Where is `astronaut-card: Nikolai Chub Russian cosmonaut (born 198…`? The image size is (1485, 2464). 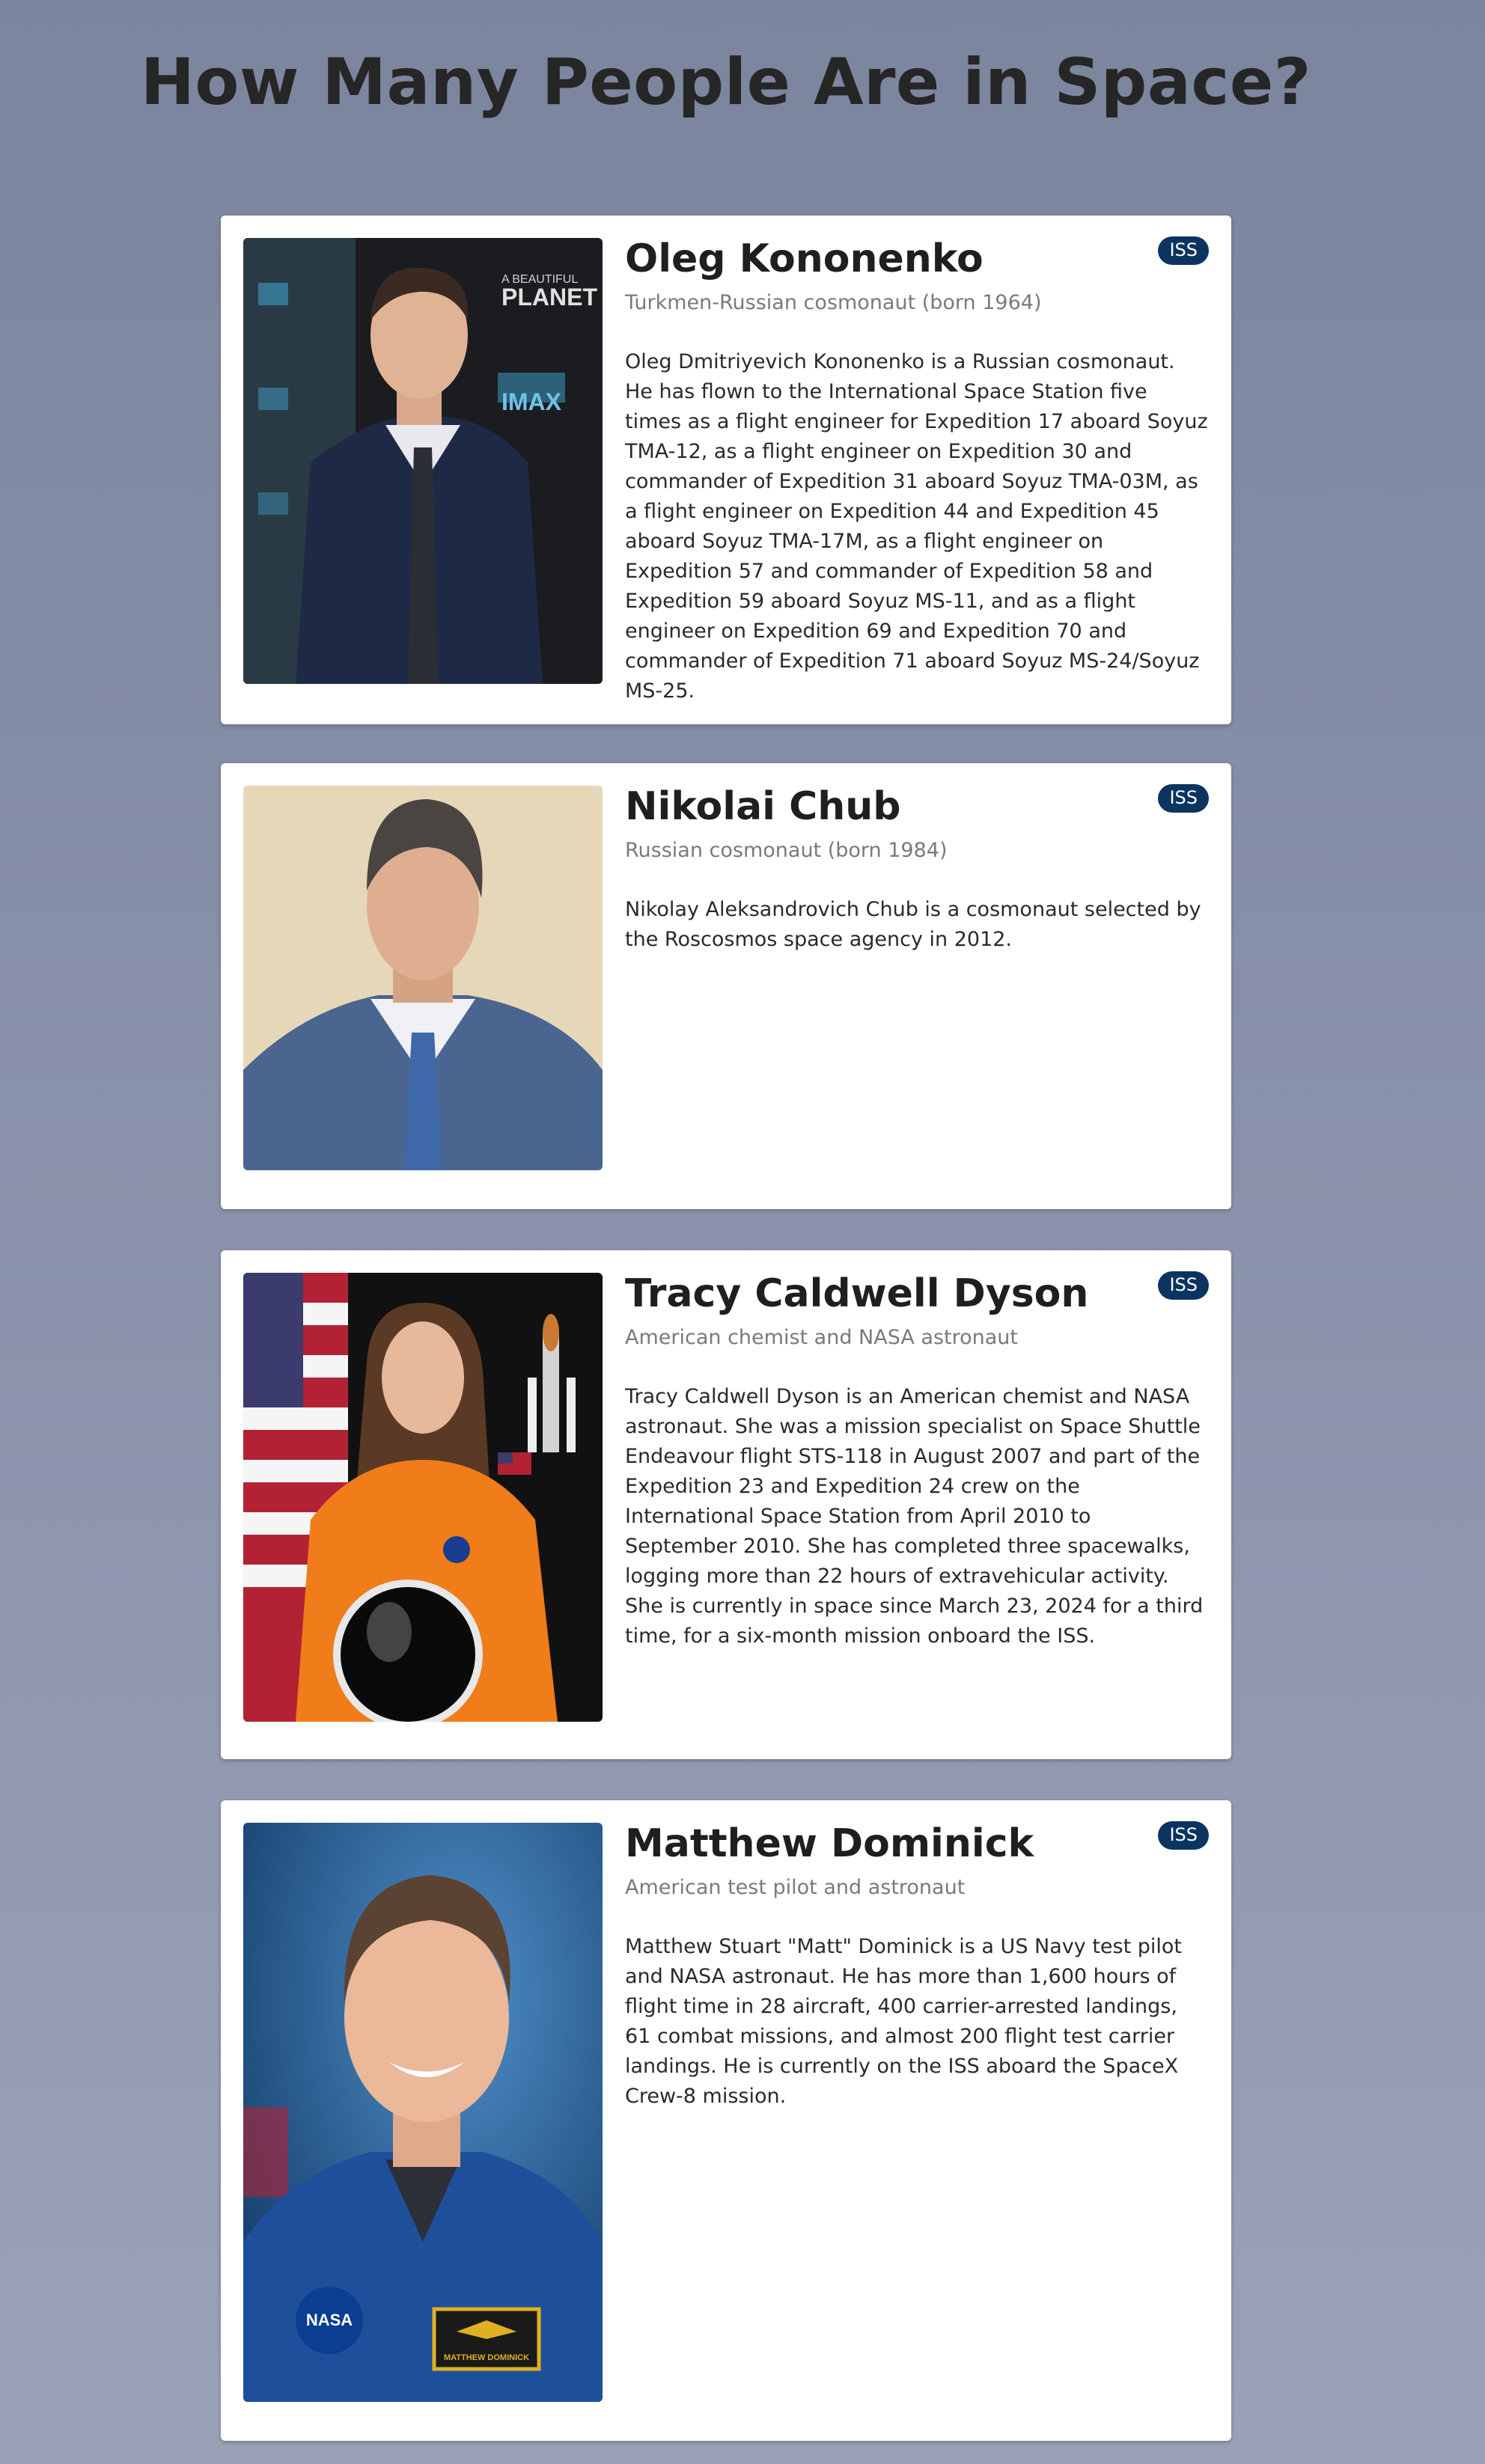
astronaut-card: Nikolai Chub Russian cosmonaut (born 198… is located at coordinates (726, 986).